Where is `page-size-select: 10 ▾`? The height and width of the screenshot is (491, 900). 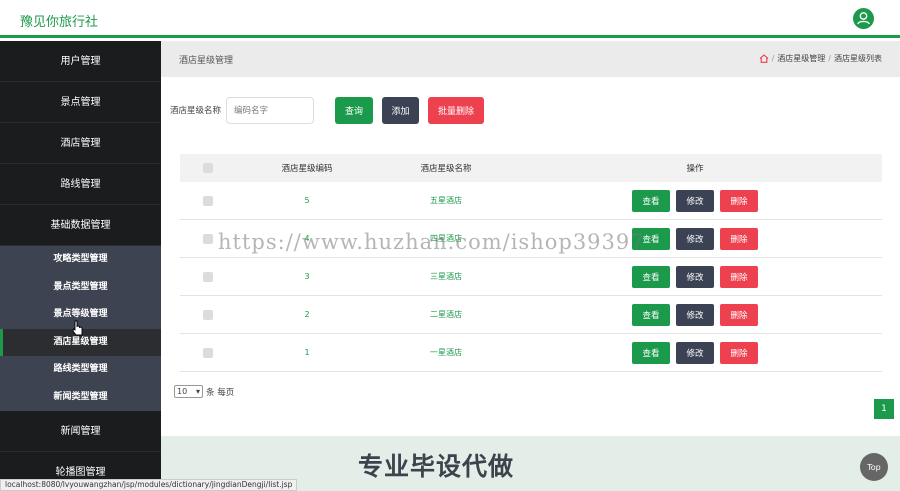 page-size-select: 10 ▾ is located at coordinates (188, 391).